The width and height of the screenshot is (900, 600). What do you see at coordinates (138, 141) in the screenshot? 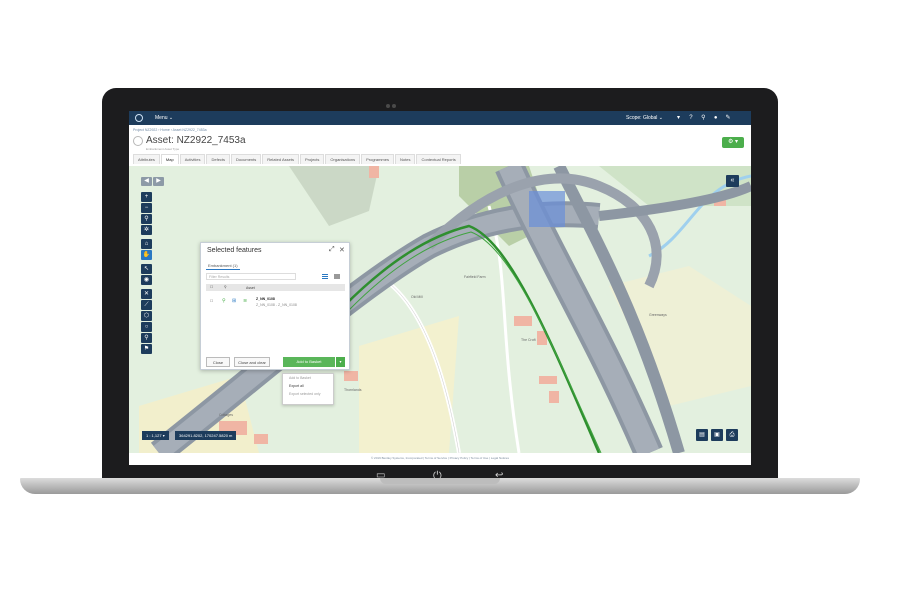
I see `asset-type-icon` at bounding box center [138, 141].